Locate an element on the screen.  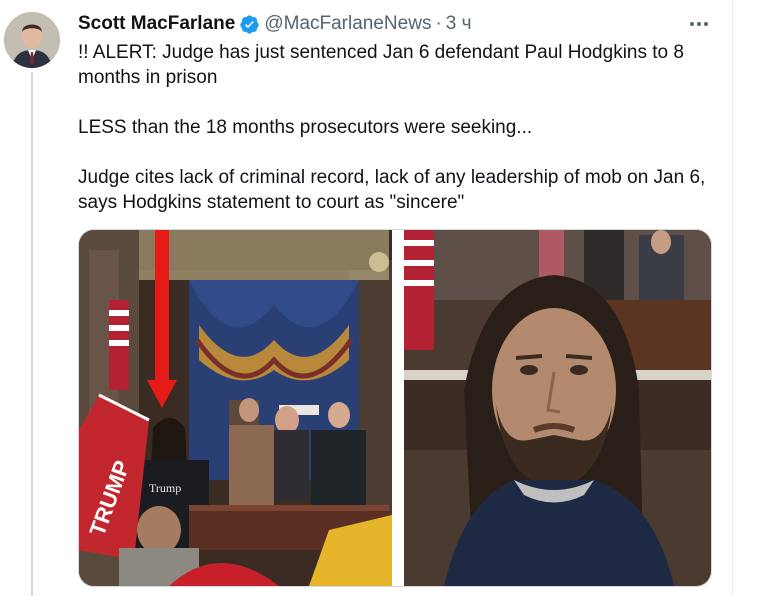
verified-badge-icon is located at coordinates (250, 24).